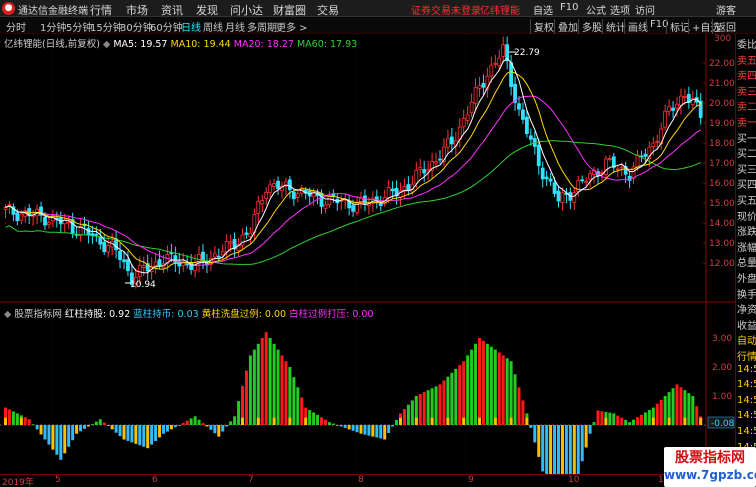 Image resolution: width=756 pixels, height=487 pixels. What do you see at coordinates (16, 26) in the screenshot?
I see `period-tick: 分时` at bounding box center [16, 26].